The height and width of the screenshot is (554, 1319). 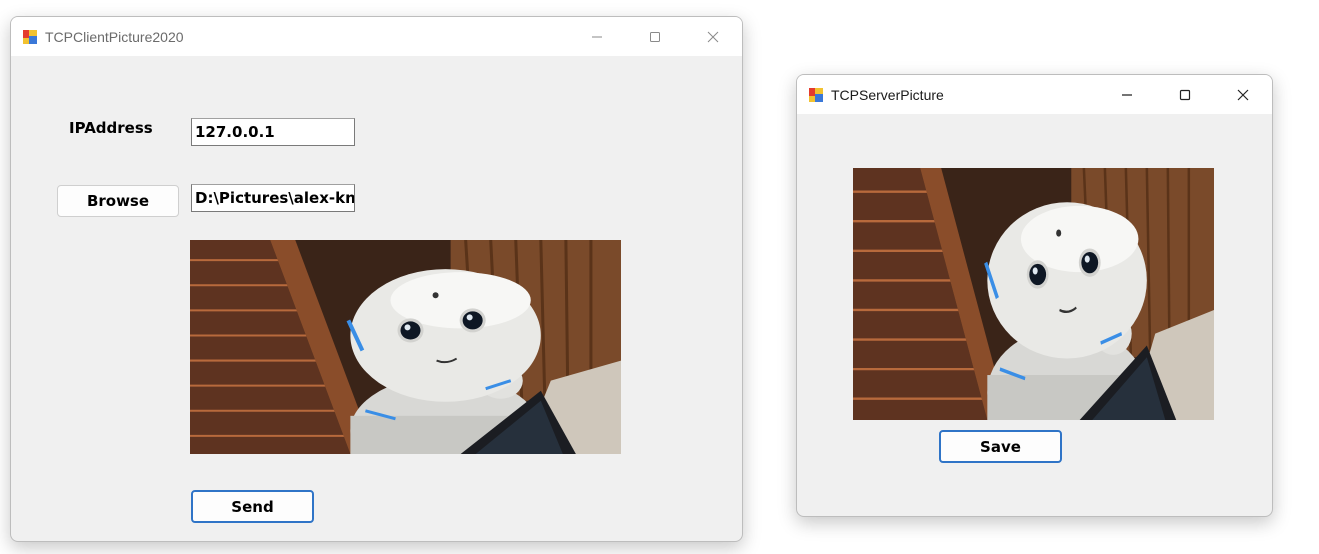 I want to click on file-path-input: D:\Pictures\alex-kn, so click(x=273, y=198).